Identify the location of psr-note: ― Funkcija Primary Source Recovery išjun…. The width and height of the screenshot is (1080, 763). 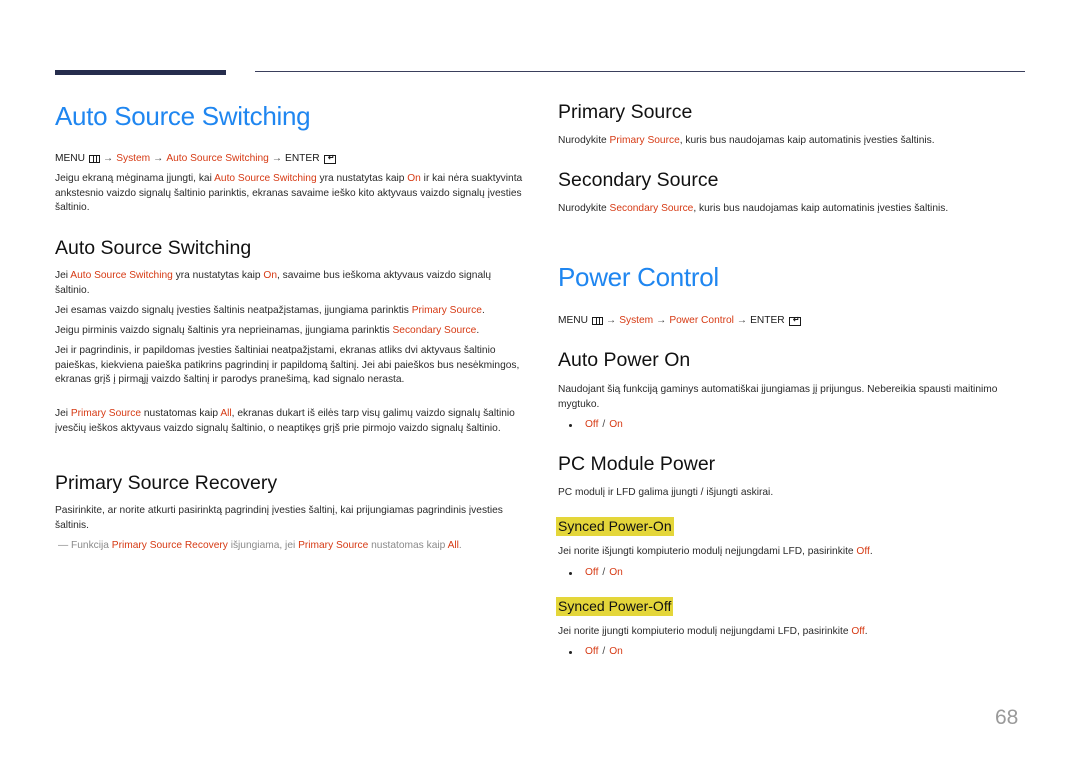
(298, 546).